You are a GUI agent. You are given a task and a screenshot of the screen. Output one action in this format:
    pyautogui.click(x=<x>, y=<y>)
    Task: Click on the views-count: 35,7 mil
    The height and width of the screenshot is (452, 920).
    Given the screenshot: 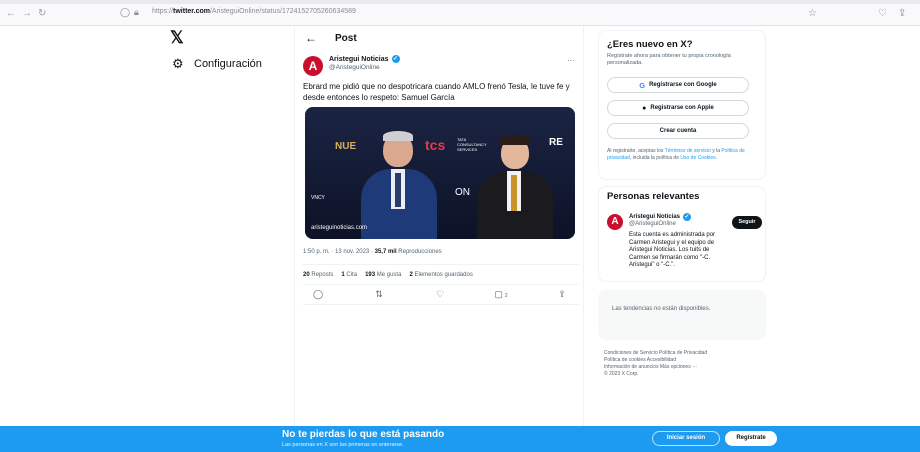 What is the action you would take?
    pyautogui.click(x=385, y=252)
    